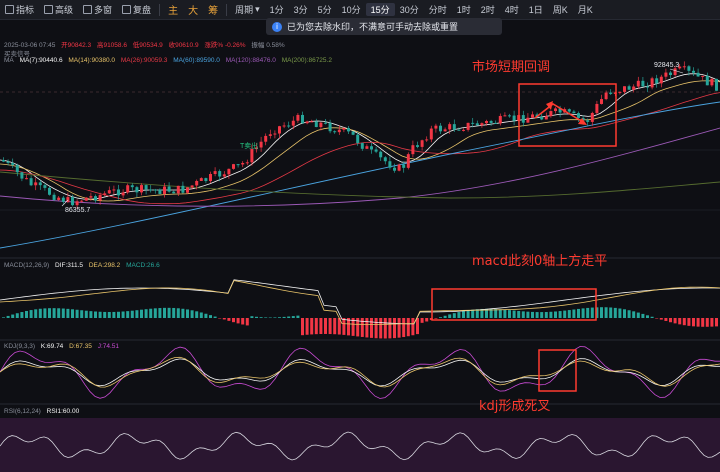  What do you see at coordinates (43, 411) in the screenshot?
I see `rsi-legend: RSI(6,12,24) RSI1:60.00` at bounding box center [43, 411].